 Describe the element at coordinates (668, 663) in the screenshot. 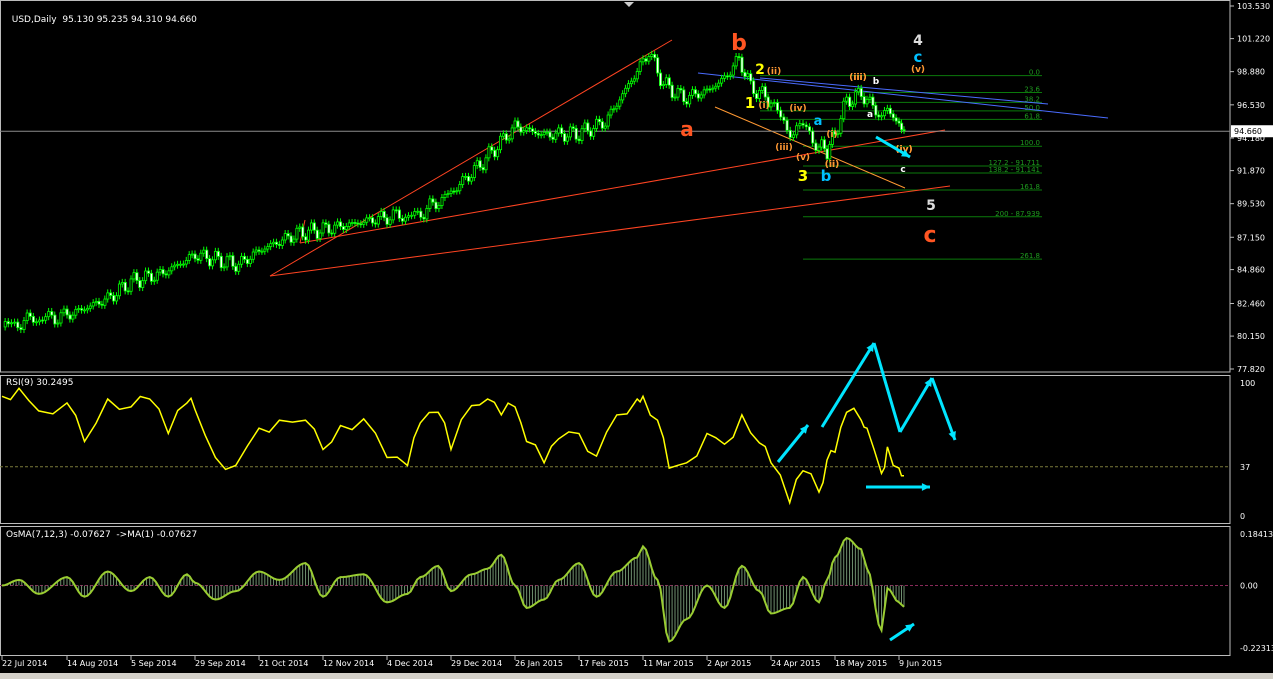

I see `x-axis-label: 11 Mar 2015` at that location.